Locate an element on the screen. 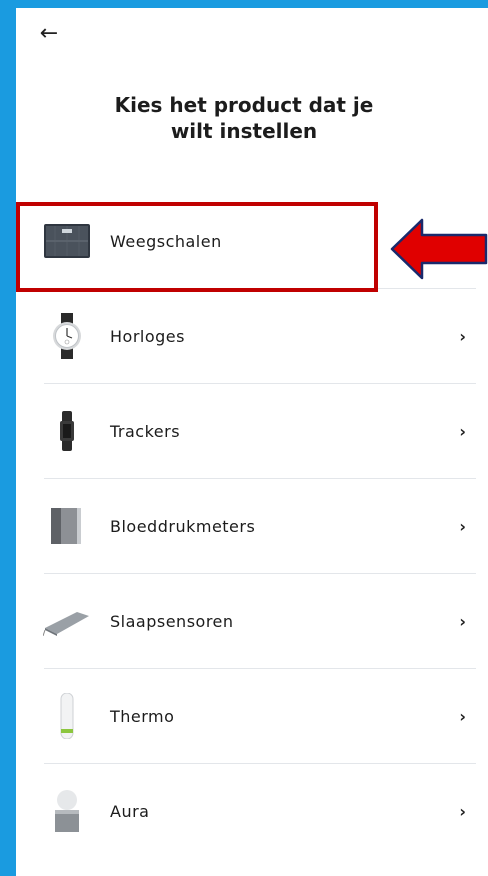 The width and height of the screenshot is (488, 876). product-label: Aura is located at coordinates (130, 811).